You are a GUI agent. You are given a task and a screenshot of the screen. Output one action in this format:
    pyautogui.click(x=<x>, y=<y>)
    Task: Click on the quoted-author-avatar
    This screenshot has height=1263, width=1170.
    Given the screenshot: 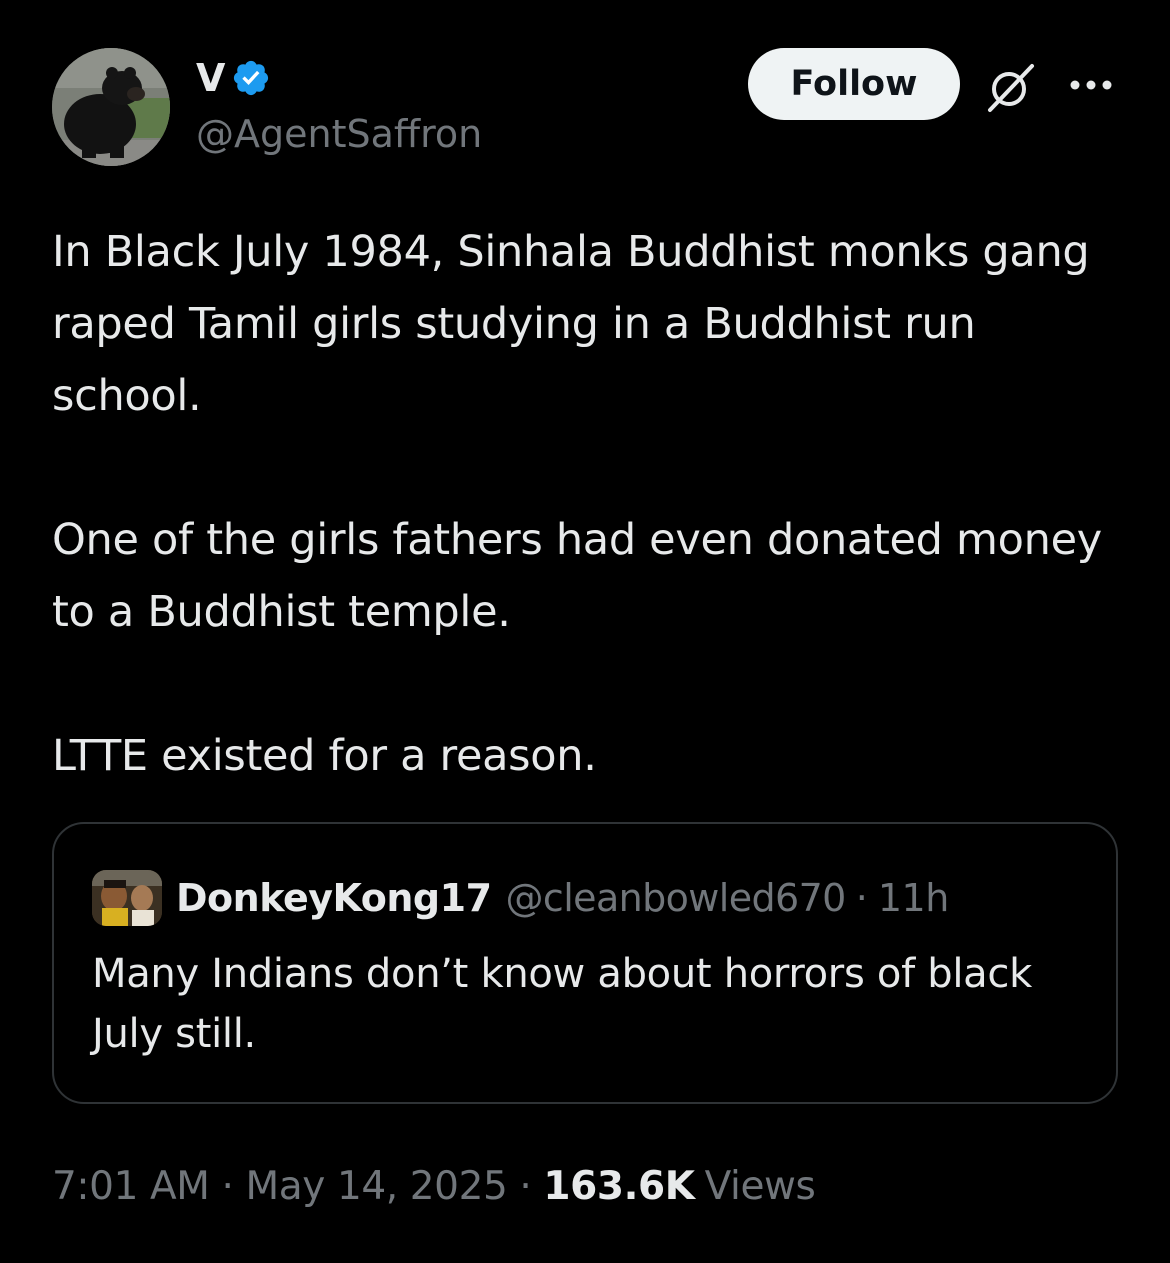 What is the action you would take?
    pyautogui.click(x=127, y=898)
    